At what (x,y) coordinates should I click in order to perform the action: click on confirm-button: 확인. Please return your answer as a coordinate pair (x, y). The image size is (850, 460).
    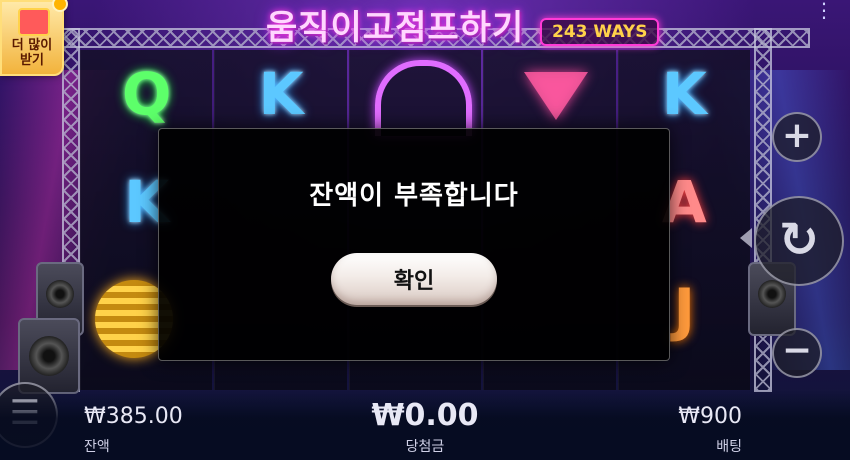
    Looking at the image, I should click on (414, 279).